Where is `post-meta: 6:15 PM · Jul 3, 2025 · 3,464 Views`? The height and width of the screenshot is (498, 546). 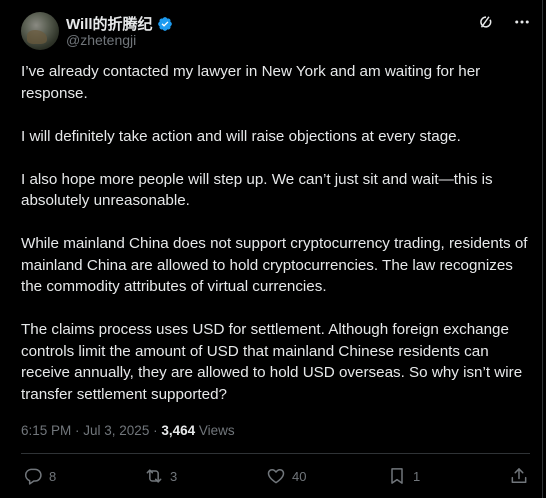 post-meta: 6:15 PM · Jul 3, 2025 · 3,464 Views is located at coordinates (128, 430).